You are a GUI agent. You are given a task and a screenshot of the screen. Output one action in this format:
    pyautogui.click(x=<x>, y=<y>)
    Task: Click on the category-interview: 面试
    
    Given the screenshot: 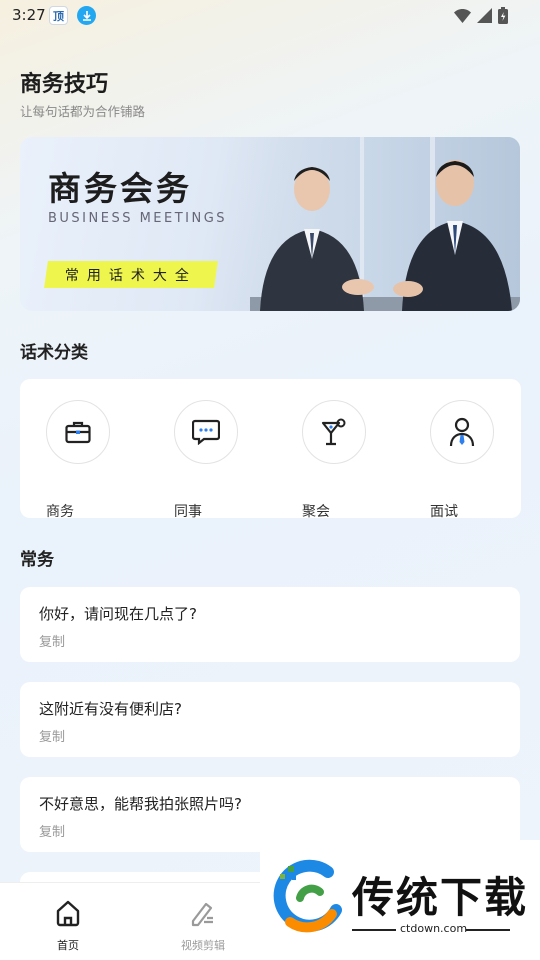 What is the action you would take?
    pyautogui.click(x=463, y=460)
    